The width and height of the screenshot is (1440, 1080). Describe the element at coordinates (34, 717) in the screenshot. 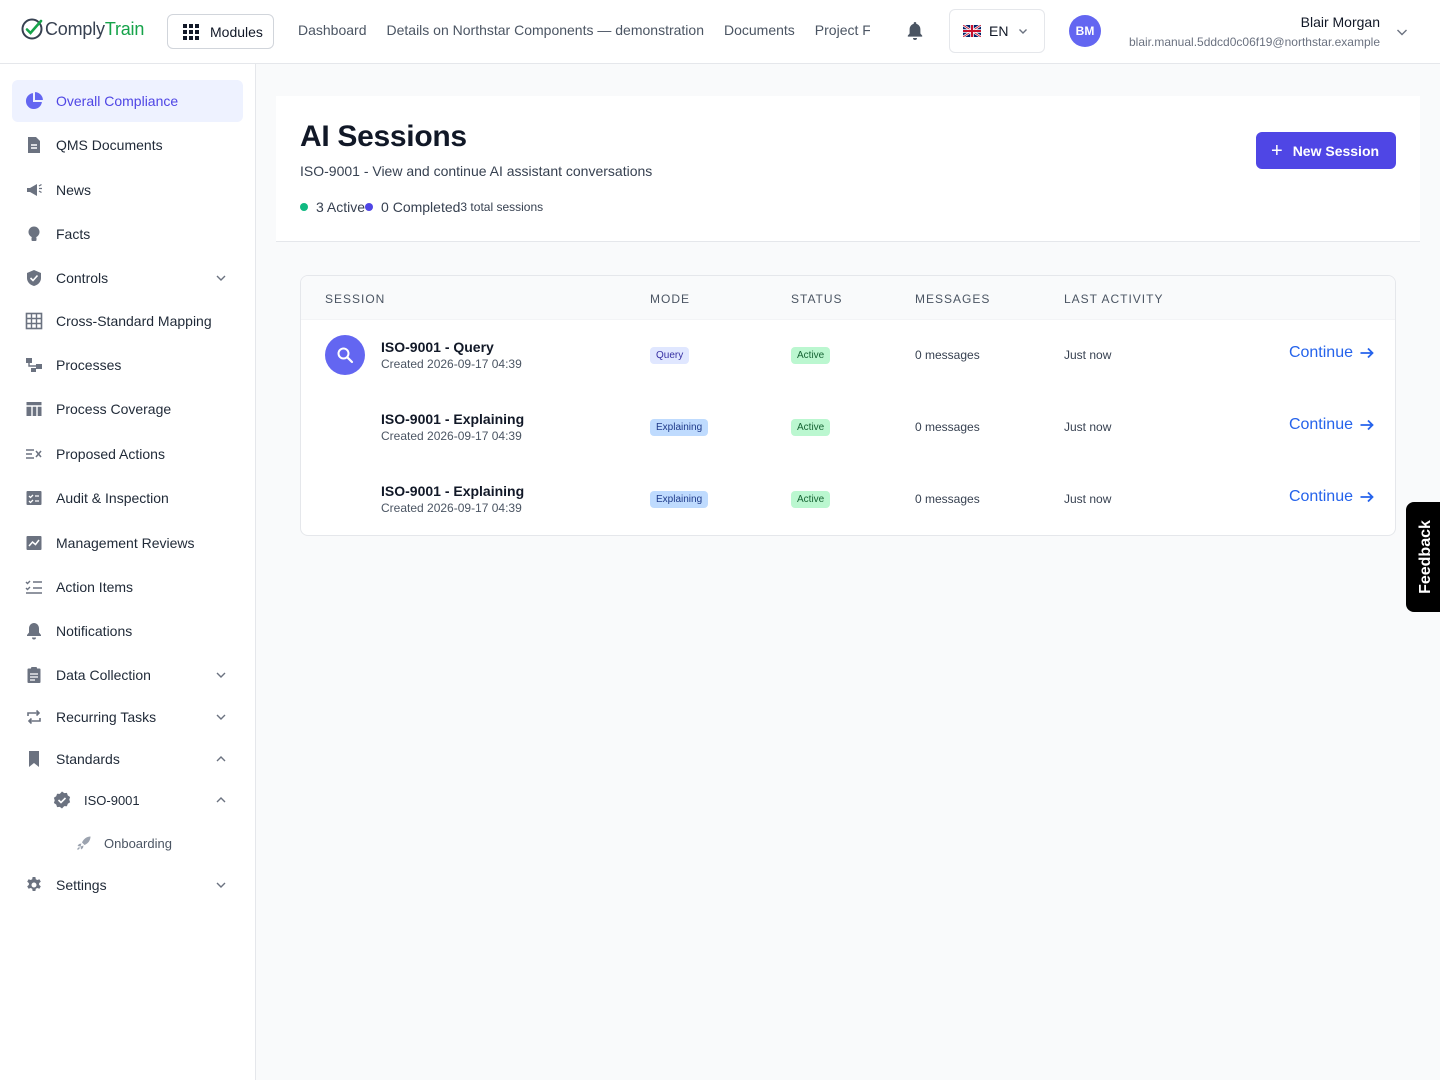

I see `repeat-icon` at that location.